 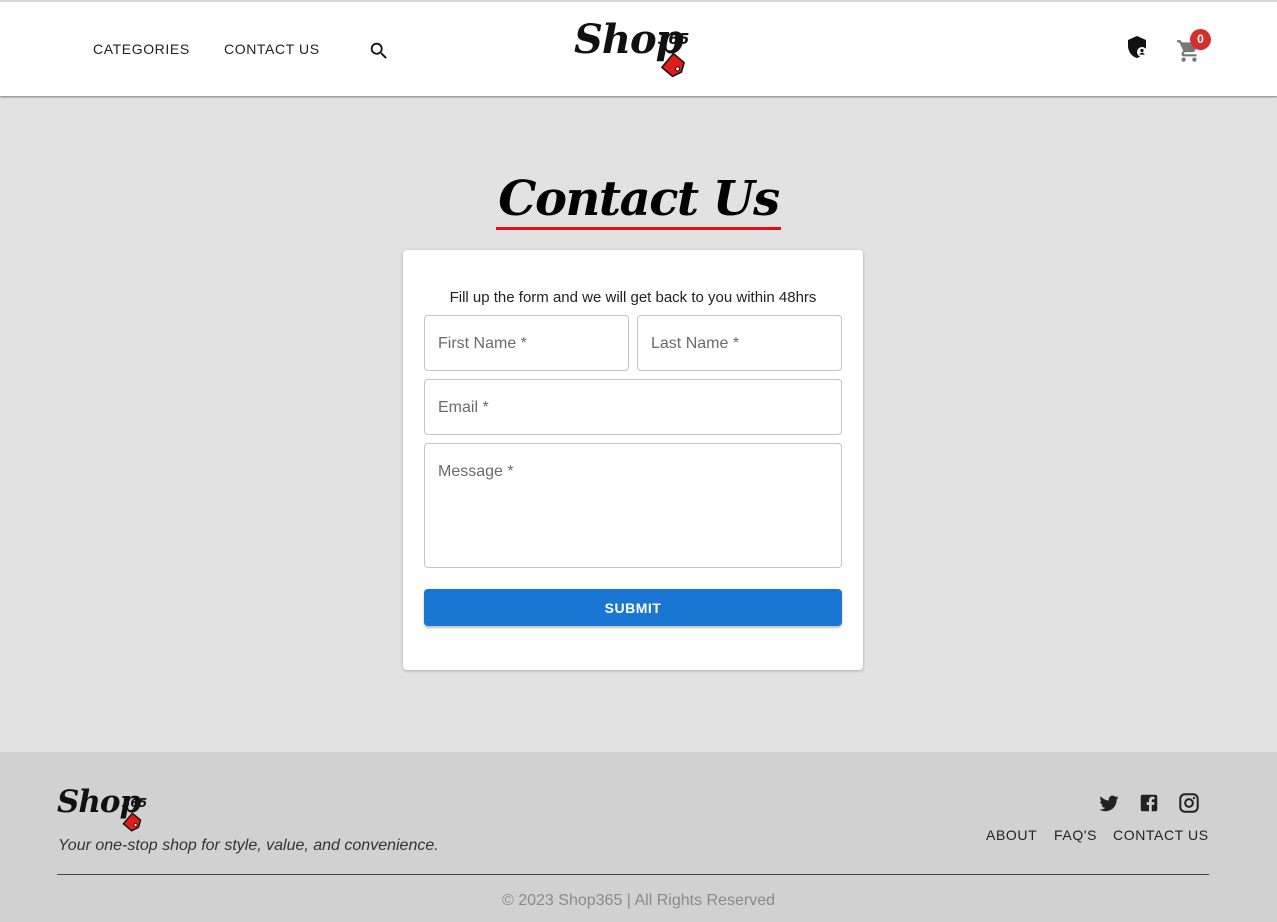 I want to click on last-name-placeholder: Last Name *, so click(x=695, y=343).